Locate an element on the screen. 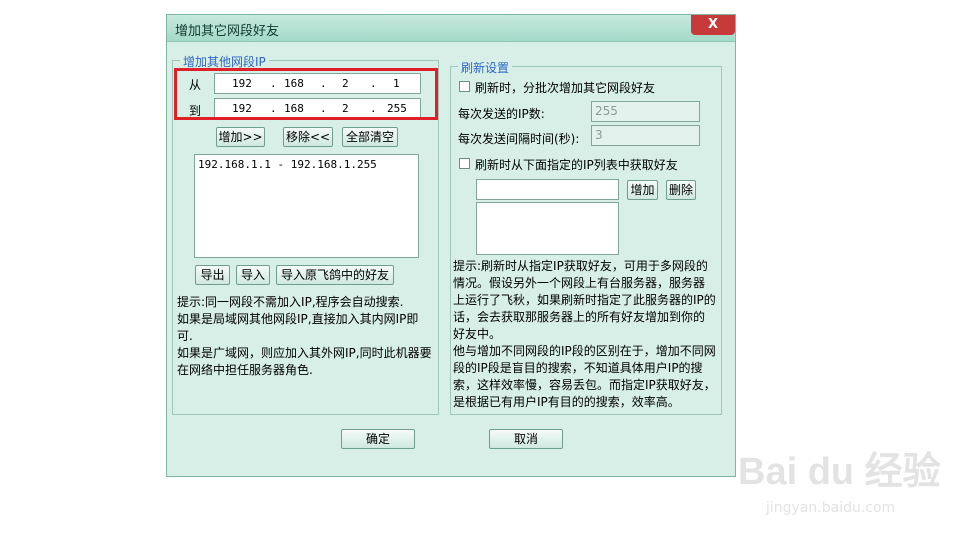  delete-ip-button: 删除 is located at coordinates (681, 190).